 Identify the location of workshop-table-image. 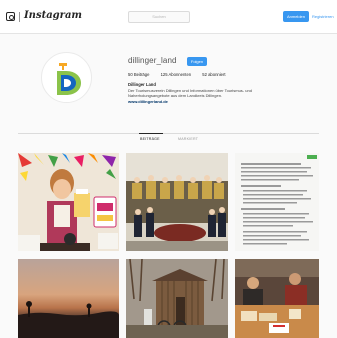
(277, 298).